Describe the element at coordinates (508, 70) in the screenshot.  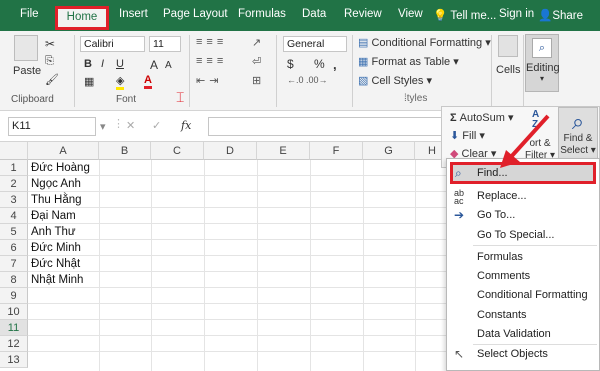
I see `cells-button: Cells` at that location.